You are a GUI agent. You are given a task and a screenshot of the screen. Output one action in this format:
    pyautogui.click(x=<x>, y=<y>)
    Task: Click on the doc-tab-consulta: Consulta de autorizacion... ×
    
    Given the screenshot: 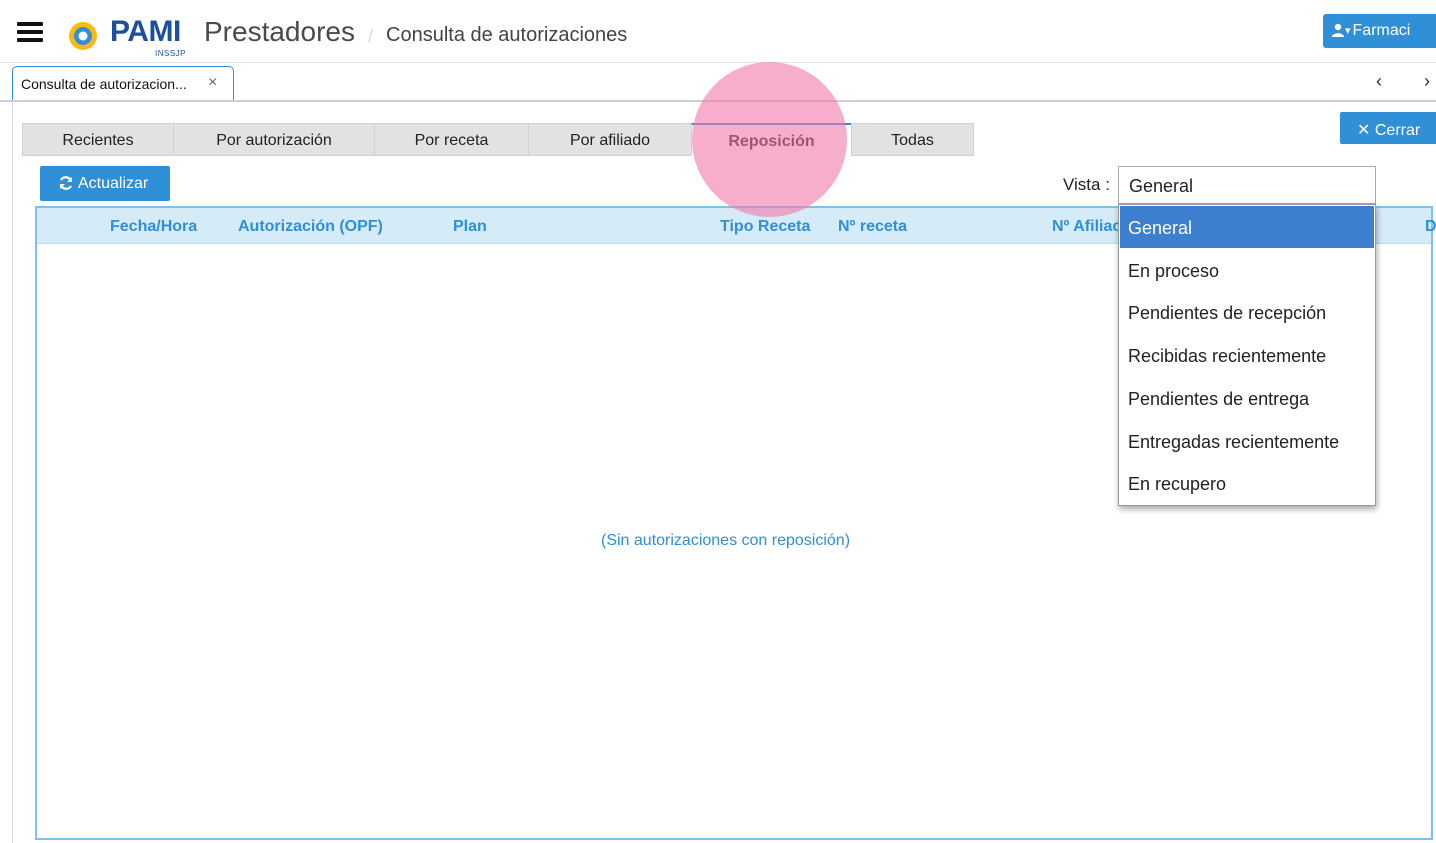 What is the action you would take?
    pyautogui.click(x=123, y=83)
    